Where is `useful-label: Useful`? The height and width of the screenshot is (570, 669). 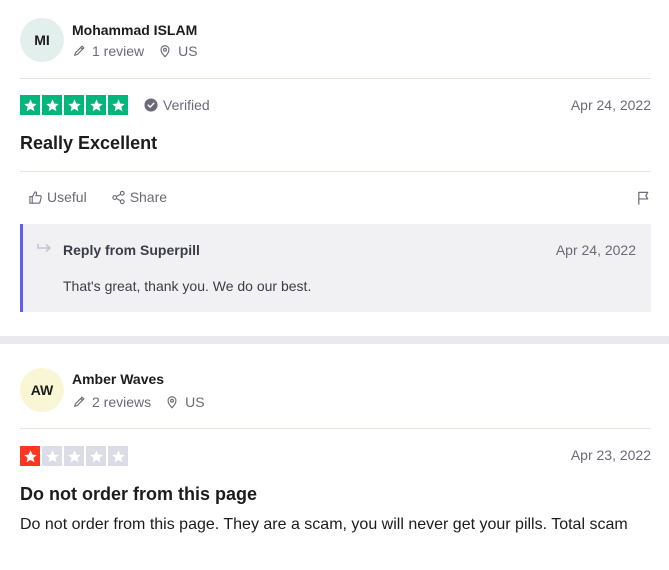
useful-label: Useful is located at coordinates (67, 197).